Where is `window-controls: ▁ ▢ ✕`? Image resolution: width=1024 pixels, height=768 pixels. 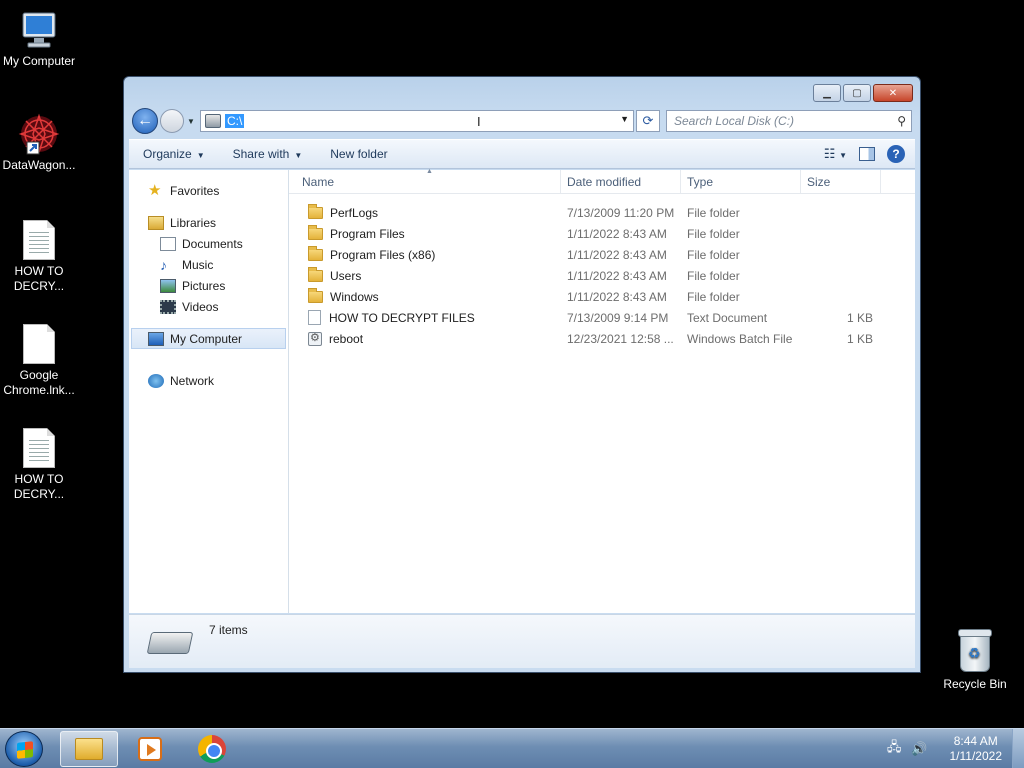 window-controls: ▁ ▢ ✕ is located at coordinates (863, 93).